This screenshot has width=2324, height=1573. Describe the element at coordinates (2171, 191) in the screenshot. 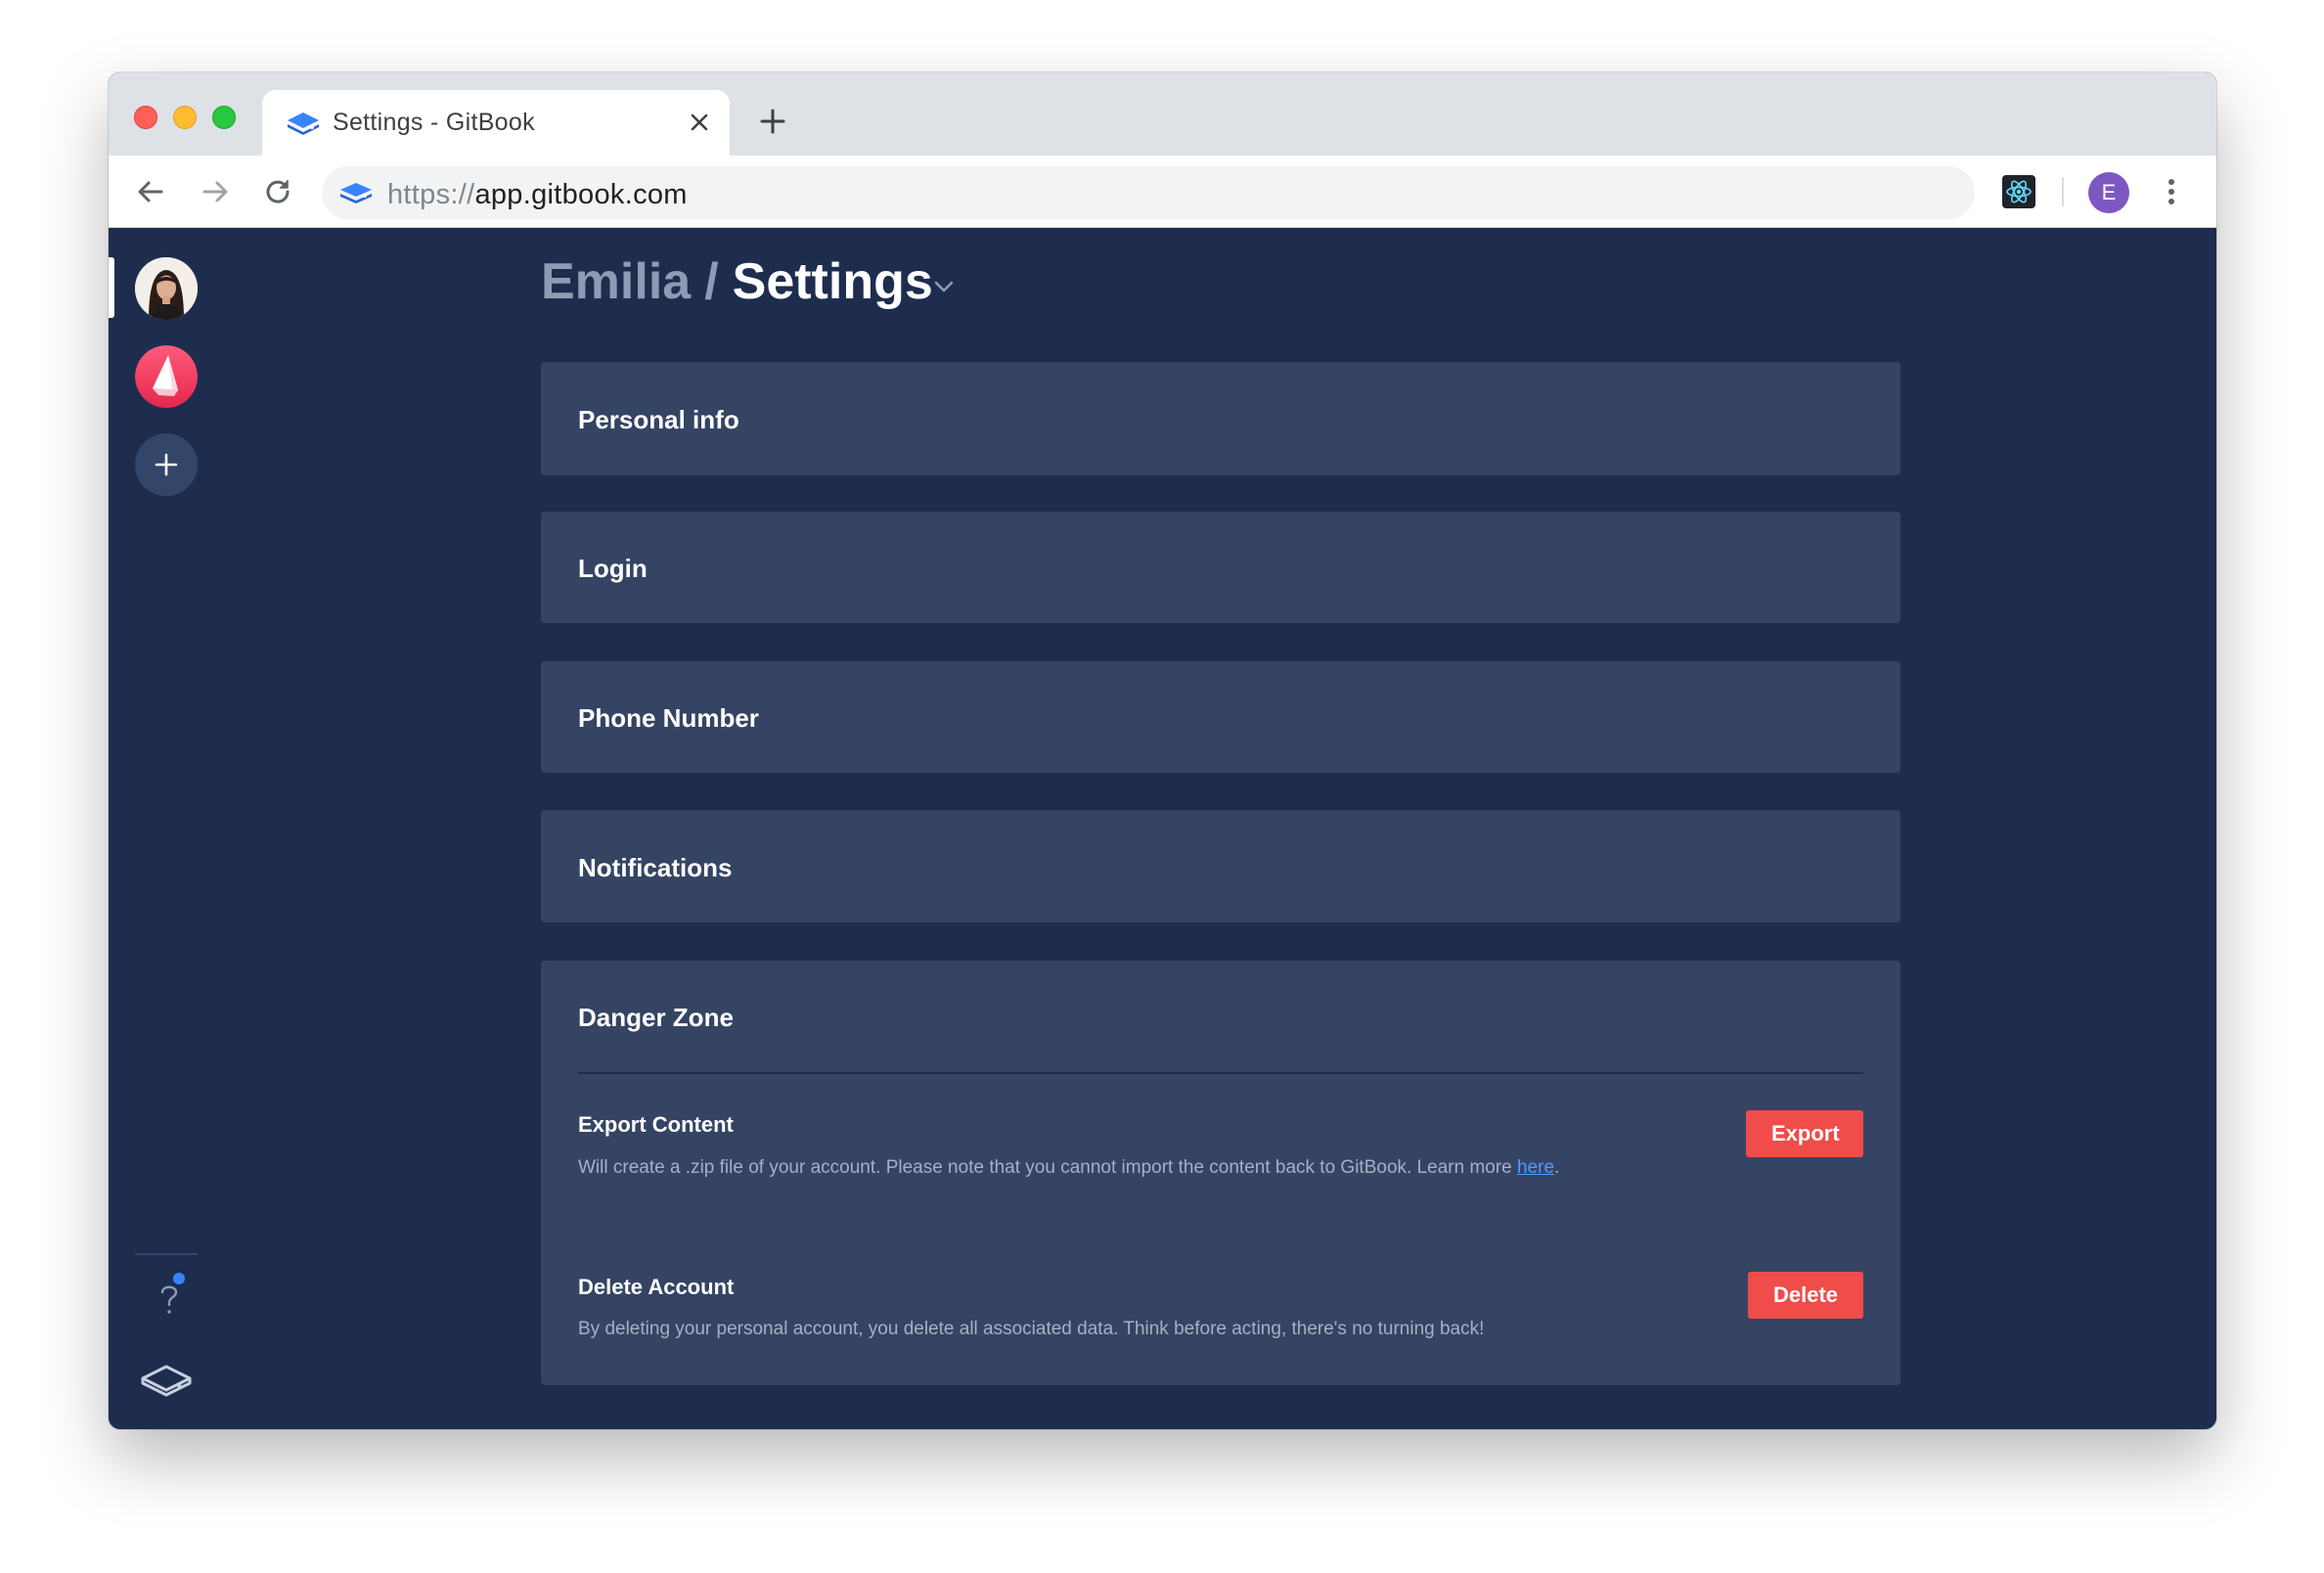

I see `kebab-menu-icon` at that location.